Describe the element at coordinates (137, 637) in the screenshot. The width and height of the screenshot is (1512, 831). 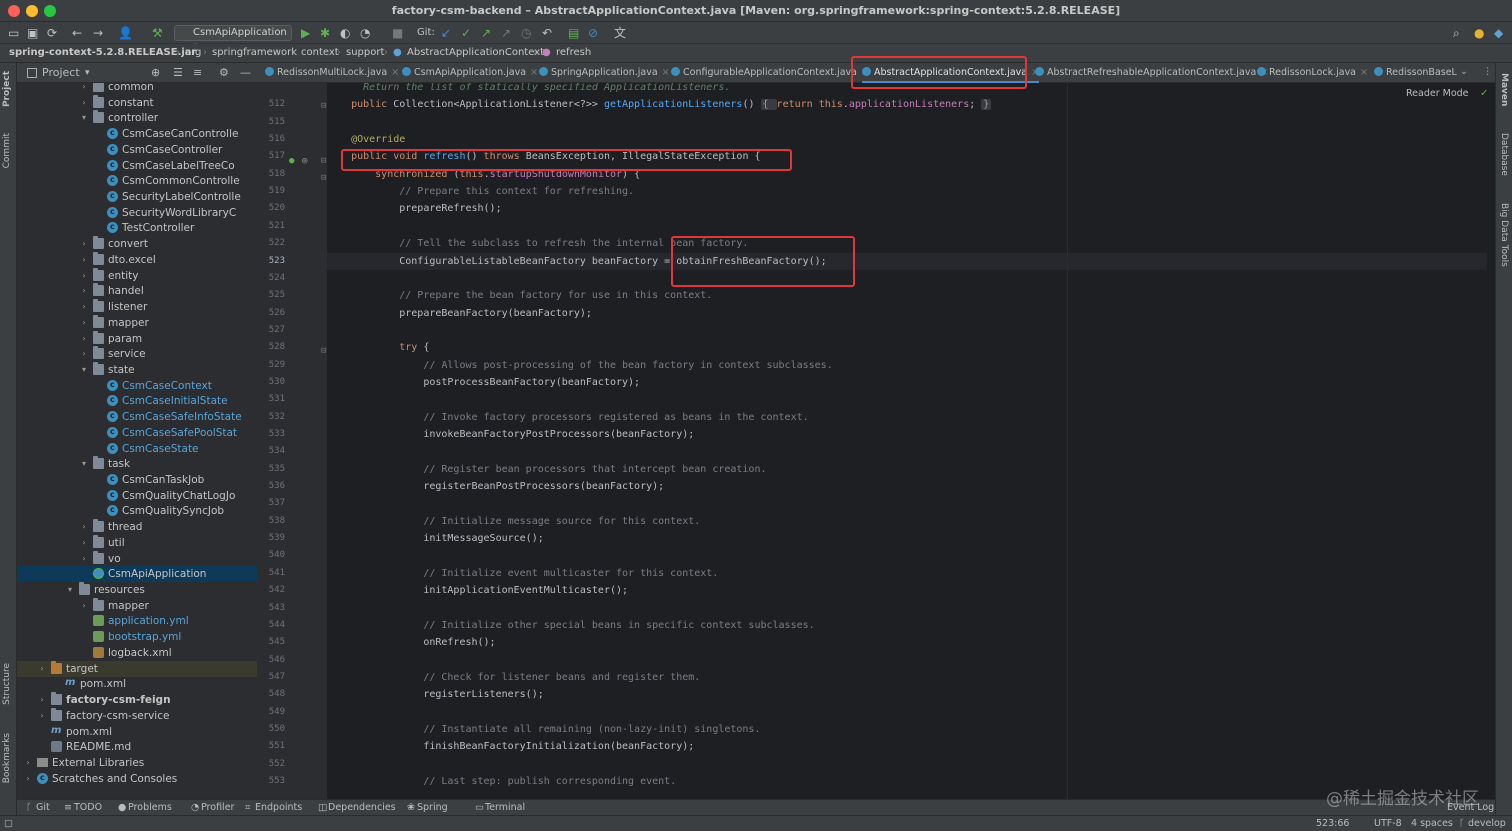
I see `tree-item: bootstrap.yml` at that location.